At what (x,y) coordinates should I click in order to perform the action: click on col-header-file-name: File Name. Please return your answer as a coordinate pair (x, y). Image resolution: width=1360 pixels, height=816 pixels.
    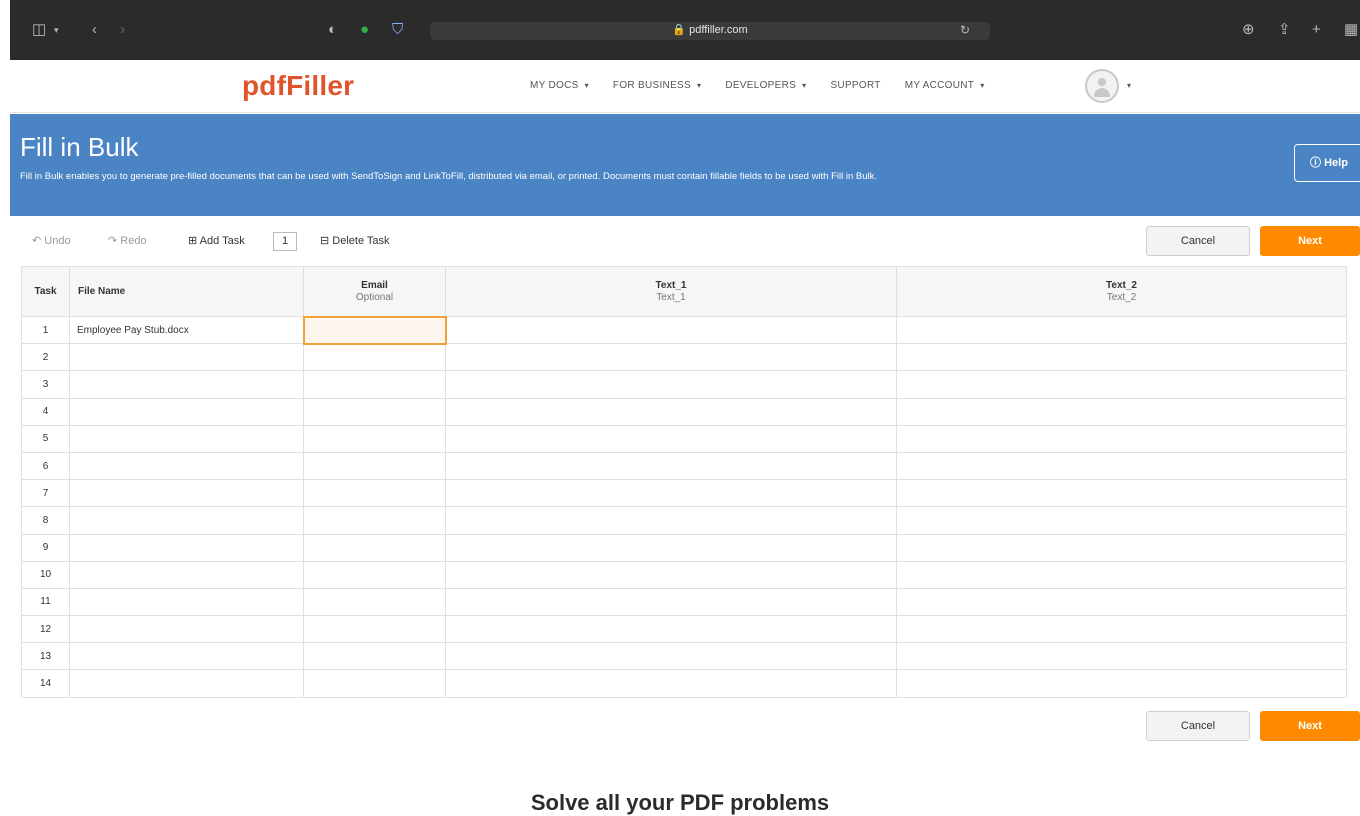
    Looking at the image, I should click on (186, 291).